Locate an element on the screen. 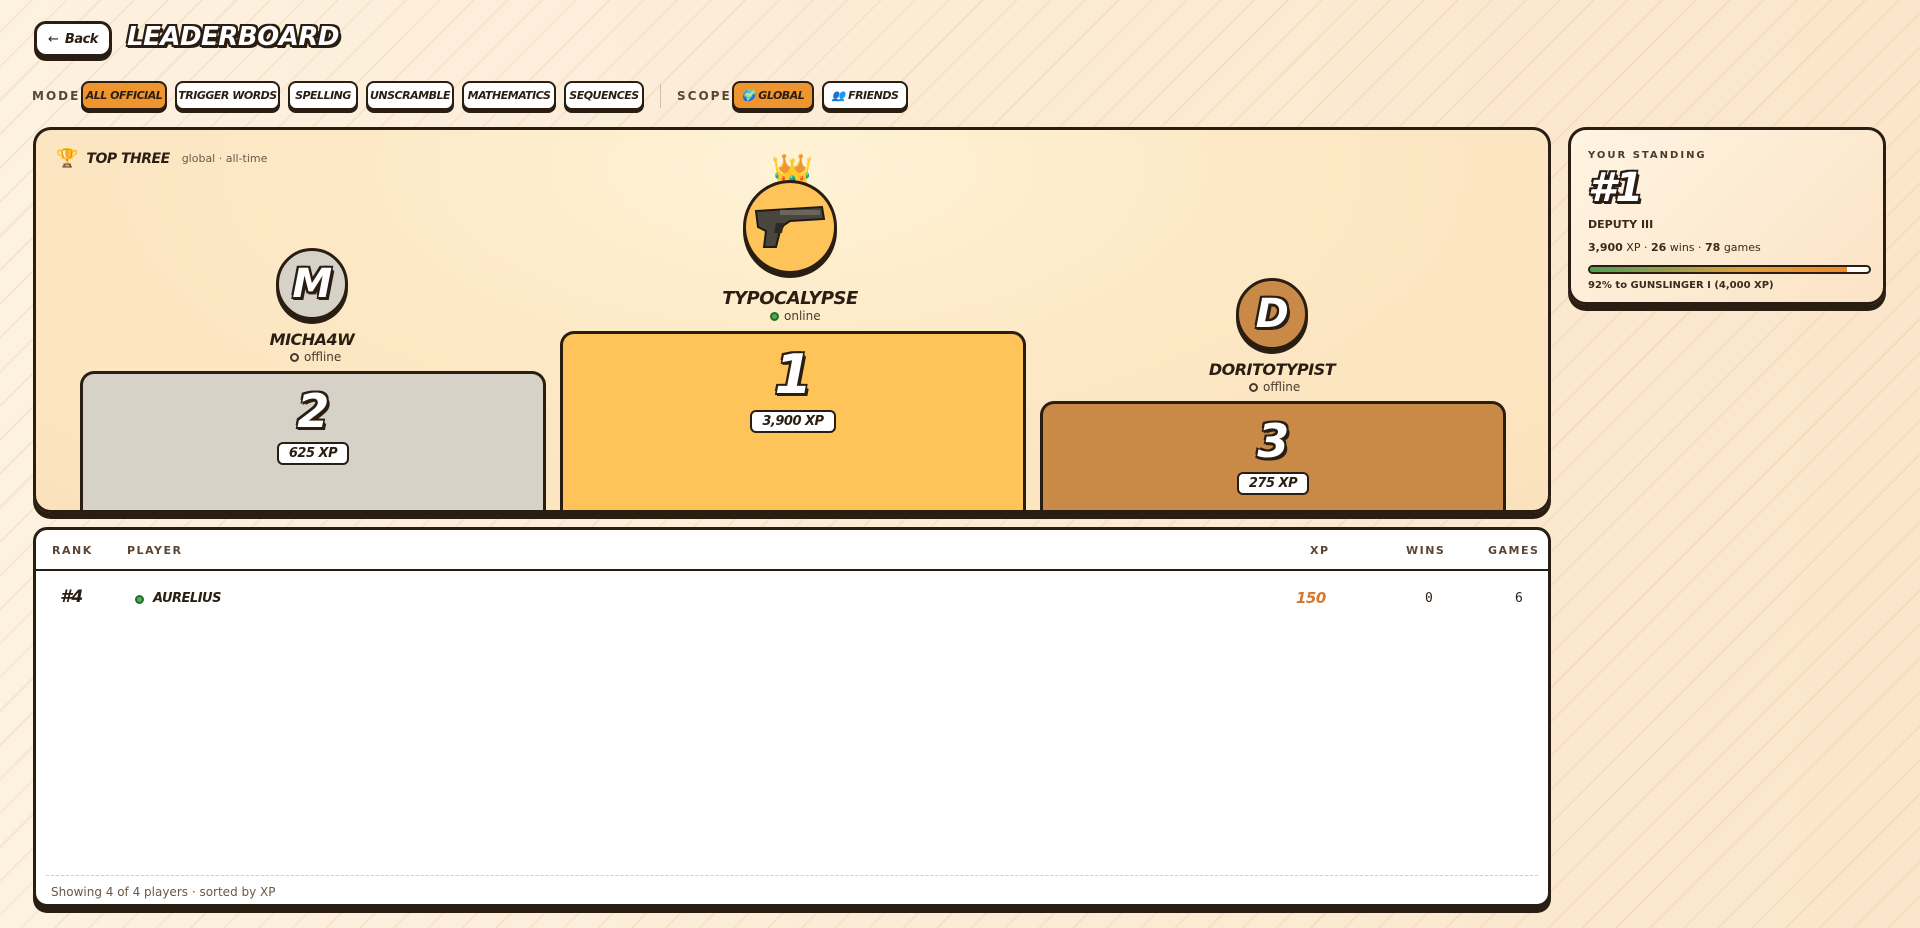  standing-games: 78 is located at coordinates (1713, 247).